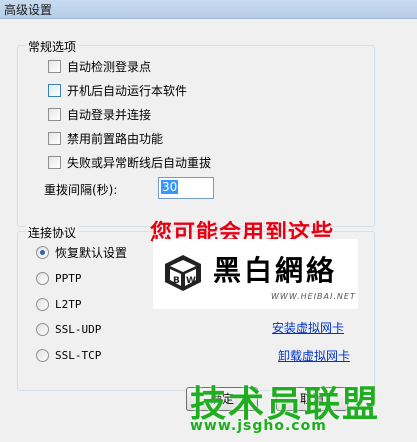 This screenshot has width=417, height=442. What do you see at coordinates (78, 355) in the screenshot?
I see `radio-label: SSL-TCP` at bounding box center [78, 355].